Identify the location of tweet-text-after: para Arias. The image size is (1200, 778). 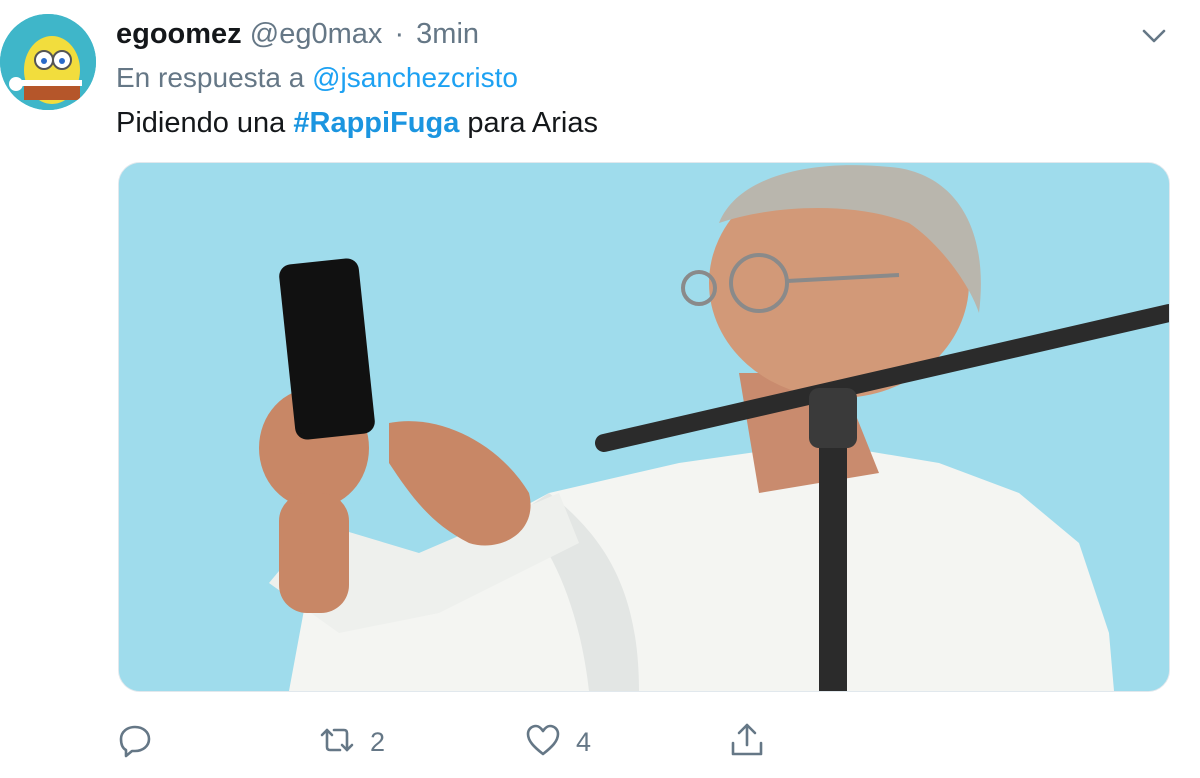
(532, 123).